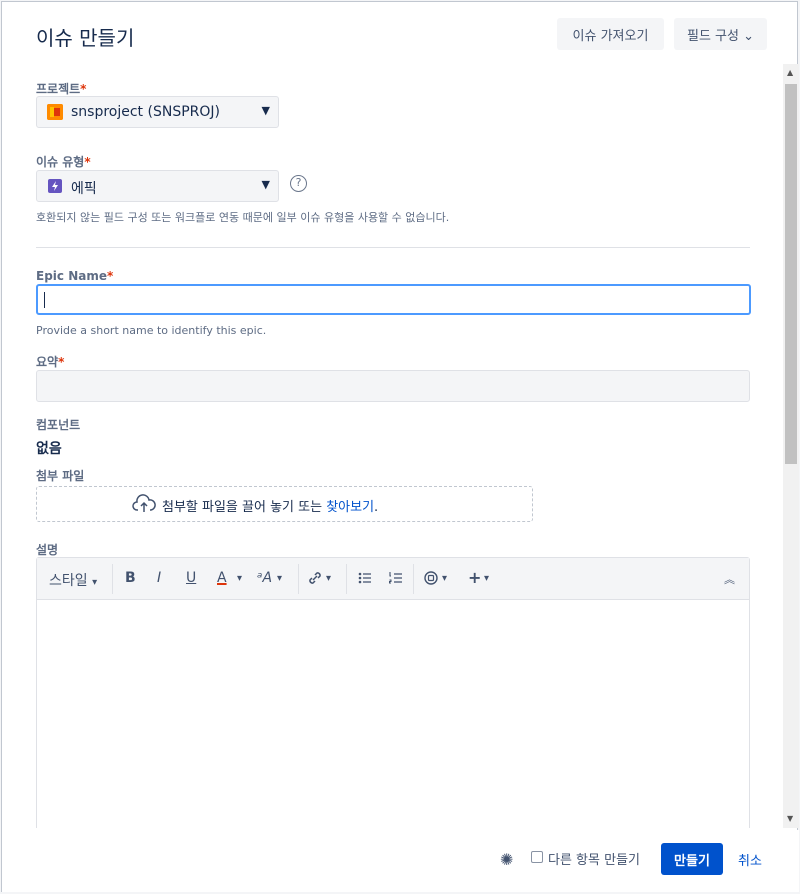  I want to click on create-another-checkbox, so click(537, 857).